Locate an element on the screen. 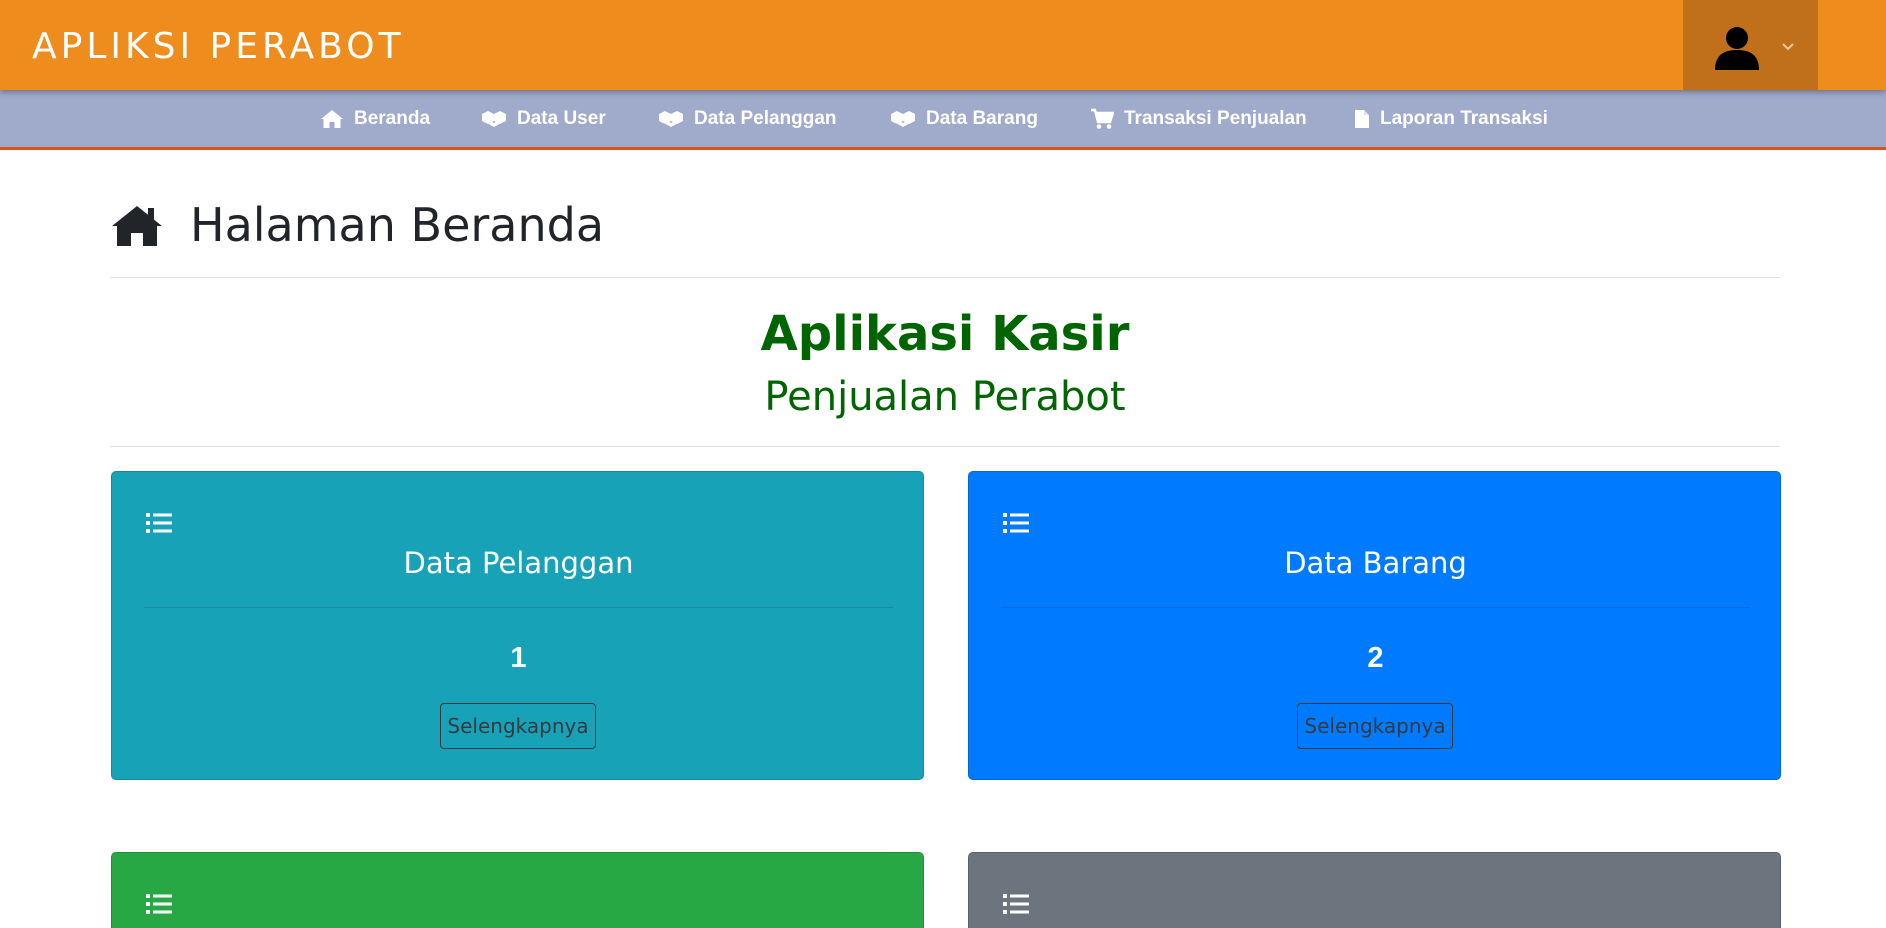 This screenshot has width=1886, height=928. card-green is located at coordinates (517, 890).